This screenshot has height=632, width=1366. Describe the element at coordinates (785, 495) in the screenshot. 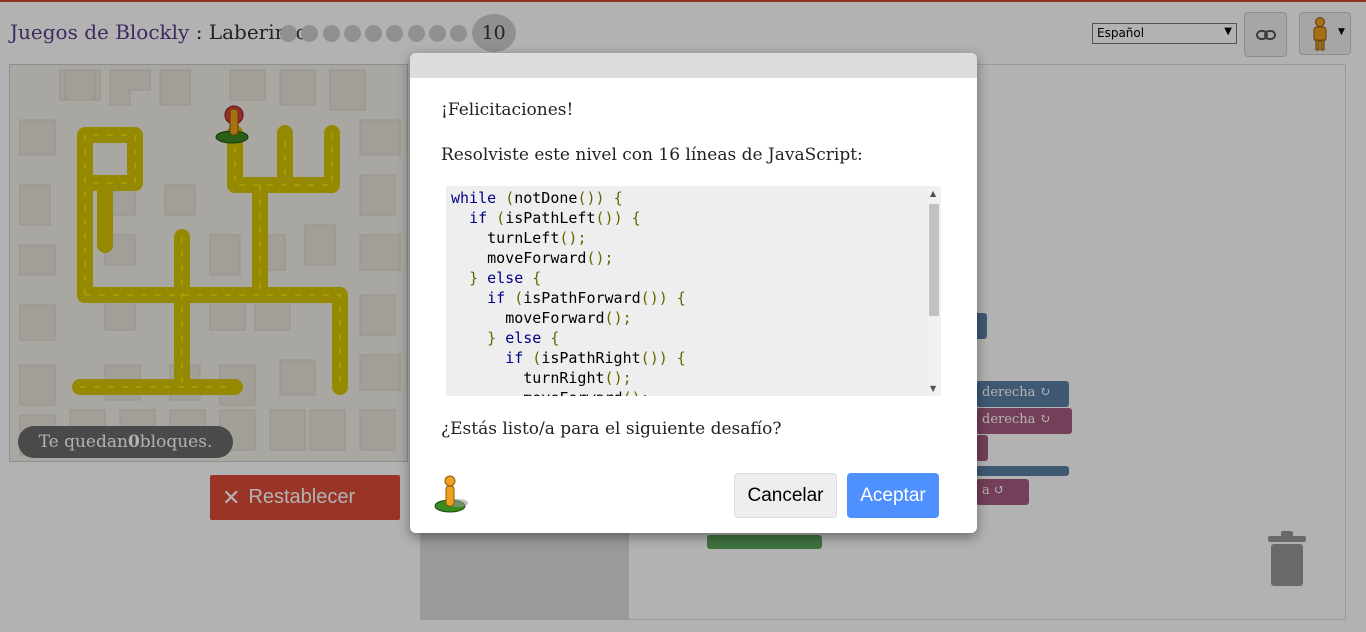

I see `cancel-button: Cancelar` at that location.